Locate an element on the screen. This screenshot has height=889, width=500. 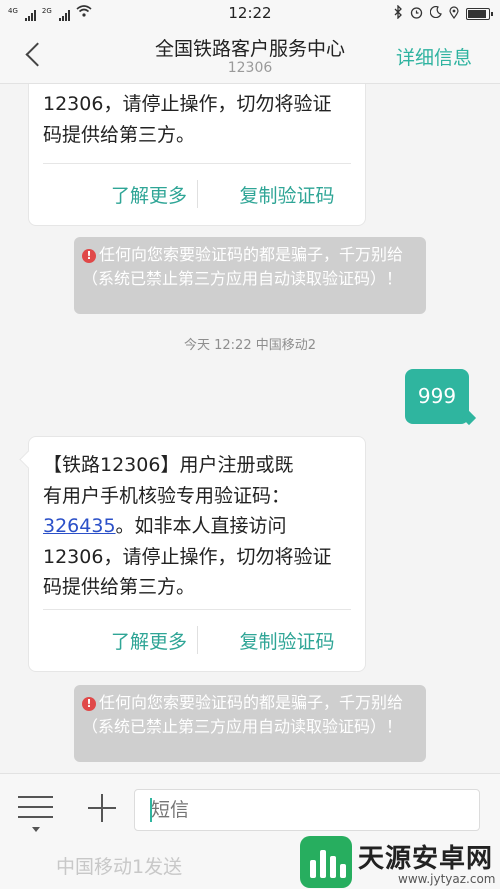
sms-input is located at coordinates (307, 810).